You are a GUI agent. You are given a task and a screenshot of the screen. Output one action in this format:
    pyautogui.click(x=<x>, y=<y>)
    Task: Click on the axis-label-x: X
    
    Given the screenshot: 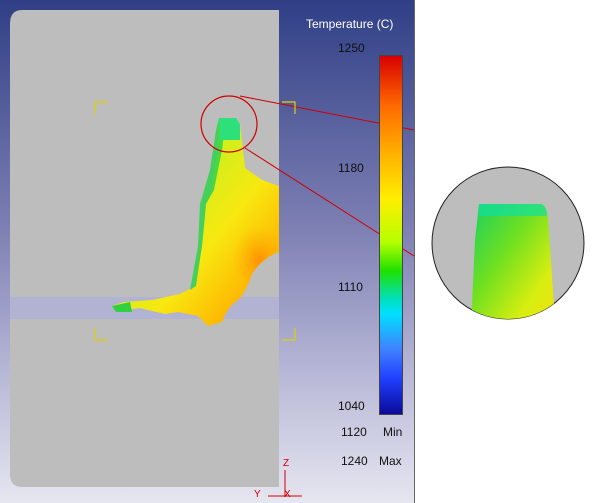 What is the action you would take?
    pyautogui.click(x=287, y=494)
    